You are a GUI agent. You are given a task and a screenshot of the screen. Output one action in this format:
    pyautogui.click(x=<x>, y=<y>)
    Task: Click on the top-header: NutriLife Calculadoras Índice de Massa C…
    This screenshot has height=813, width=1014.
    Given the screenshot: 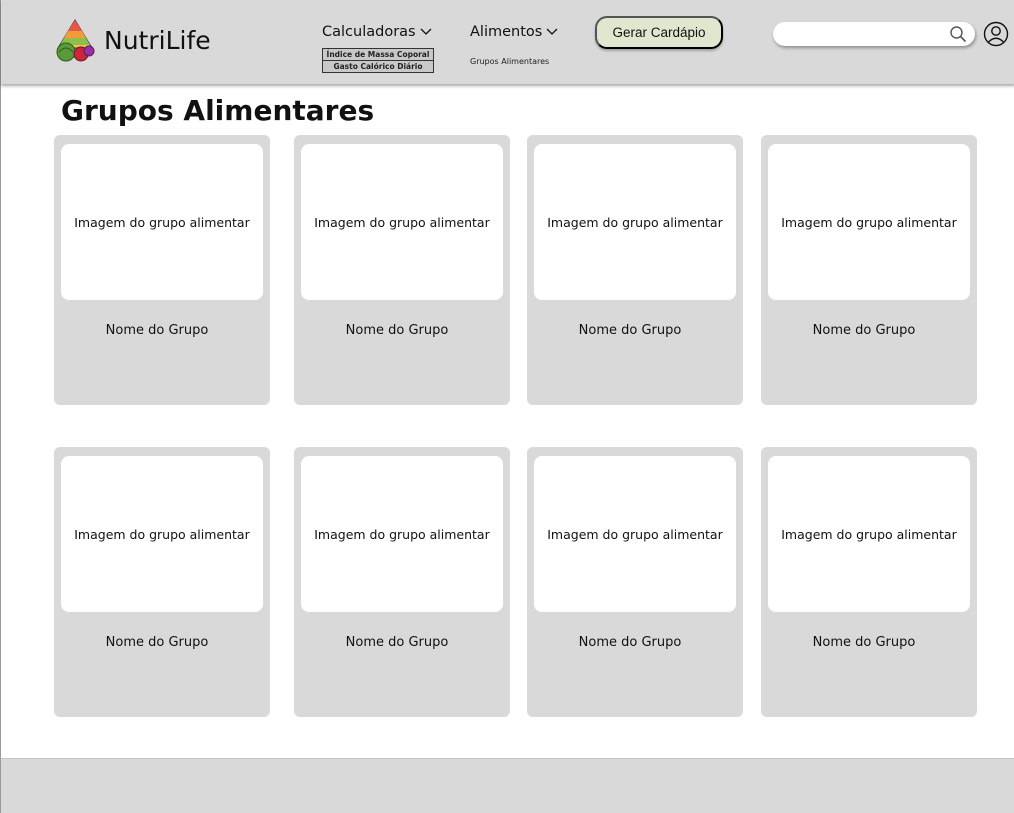 What is the action you would take?
    pyautogui.click(x=507, y=42)
    